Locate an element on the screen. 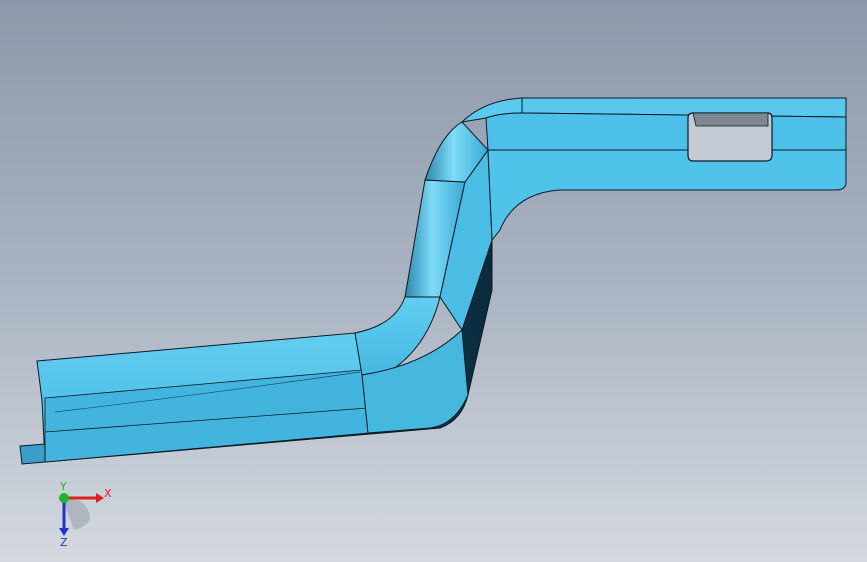 The width and height of the screenshot is (867, 562). upper-flange-face is located at coordinates (666, 131).